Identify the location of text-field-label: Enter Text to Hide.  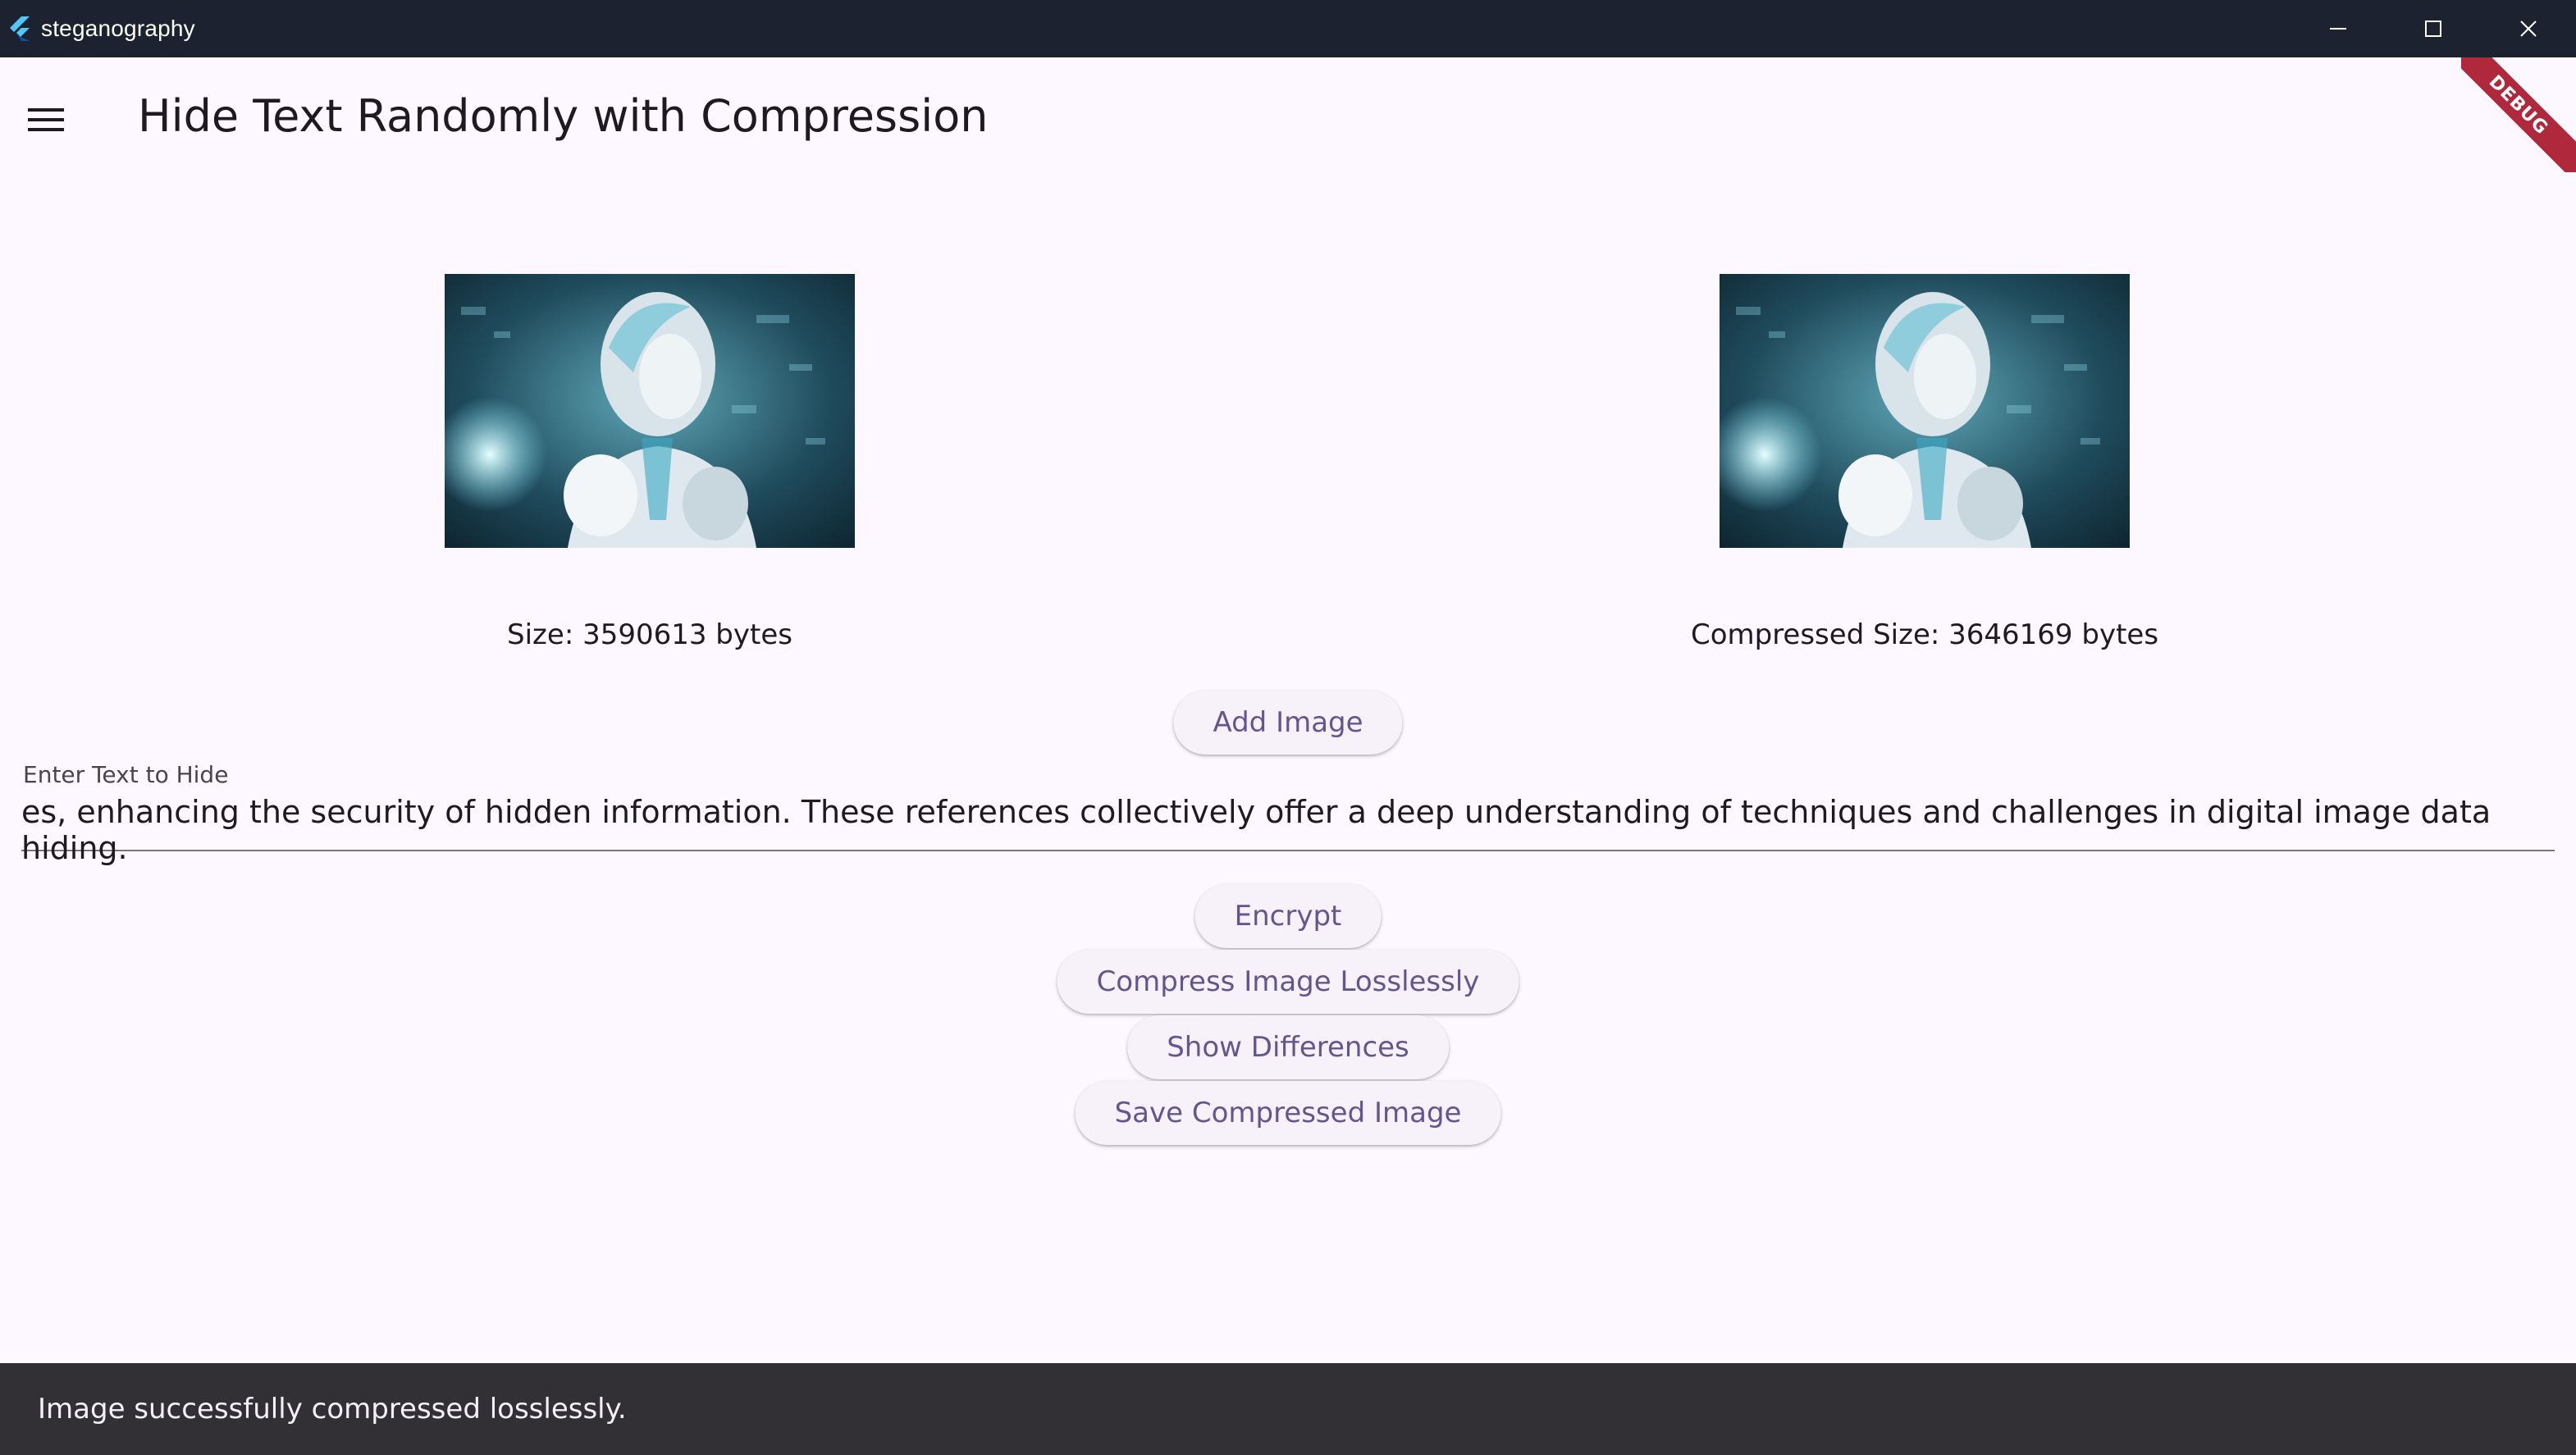
(126, 775).